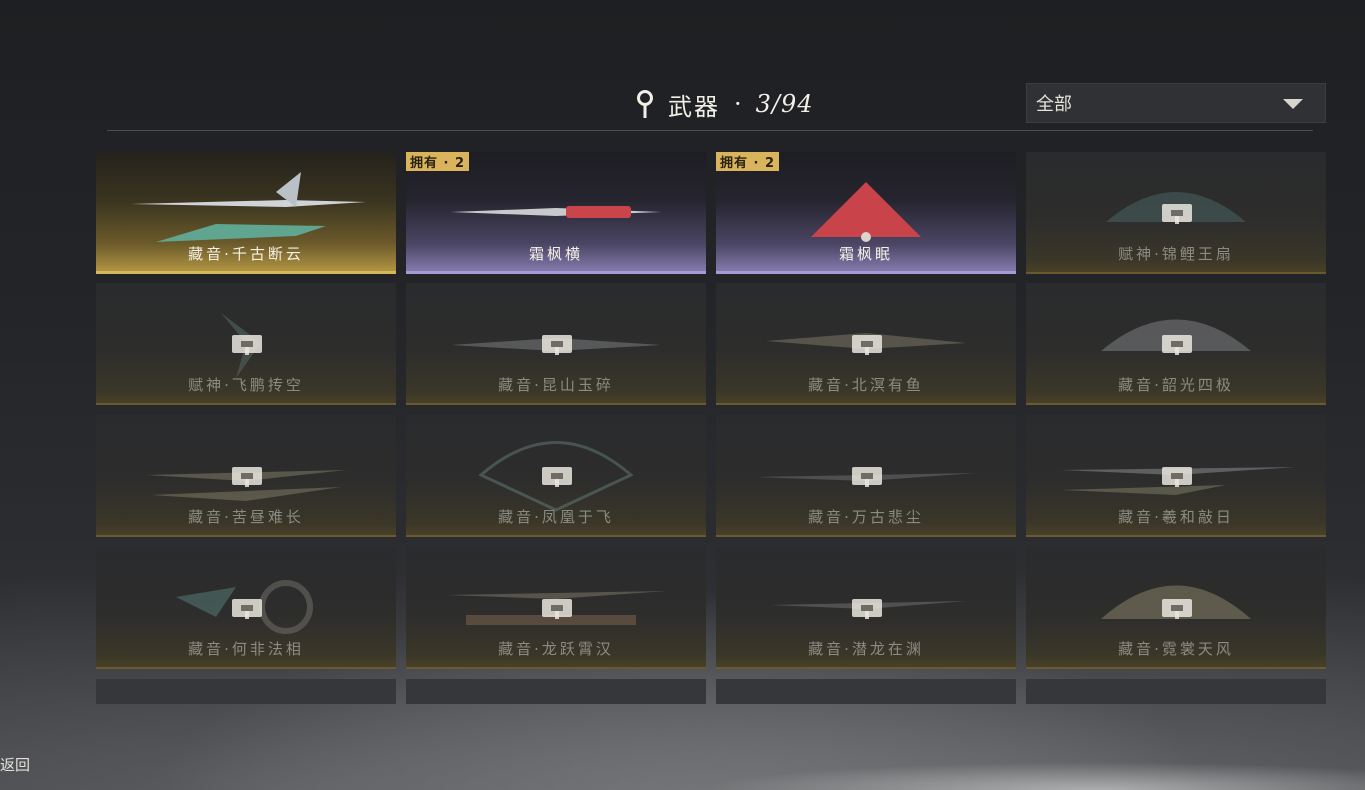 The width and height of the screenshot is (1365, 790). I want to click on weapon-card: 赋神·飞鹏抟空, so click(246, 344).